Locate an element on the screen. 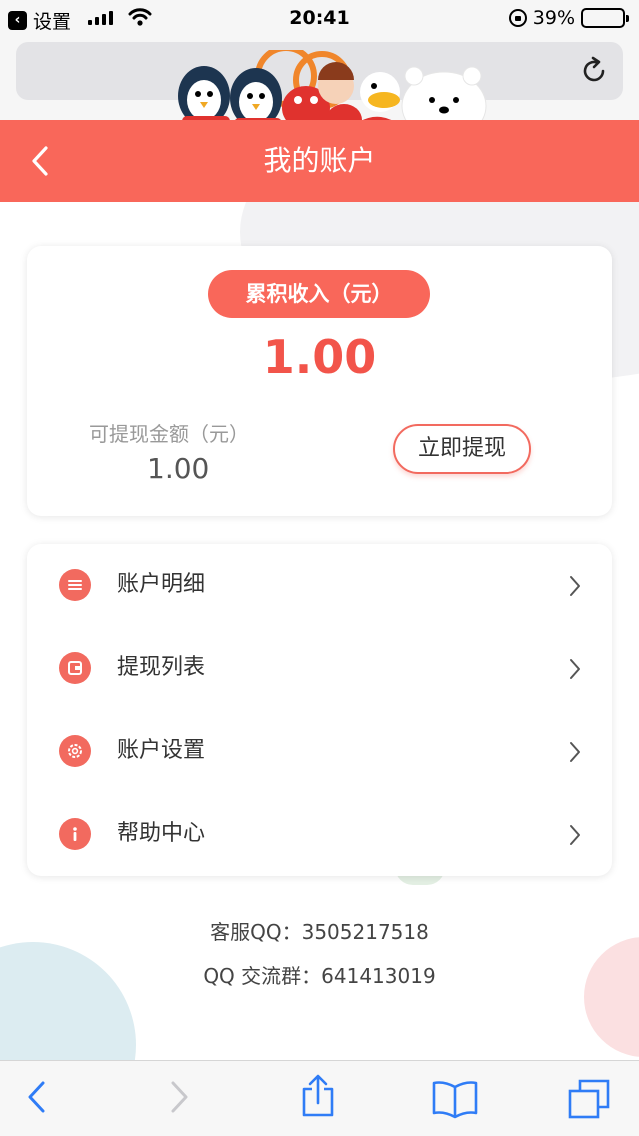  menu-item-label: 账户明细 is located at coordinates (161, 584).